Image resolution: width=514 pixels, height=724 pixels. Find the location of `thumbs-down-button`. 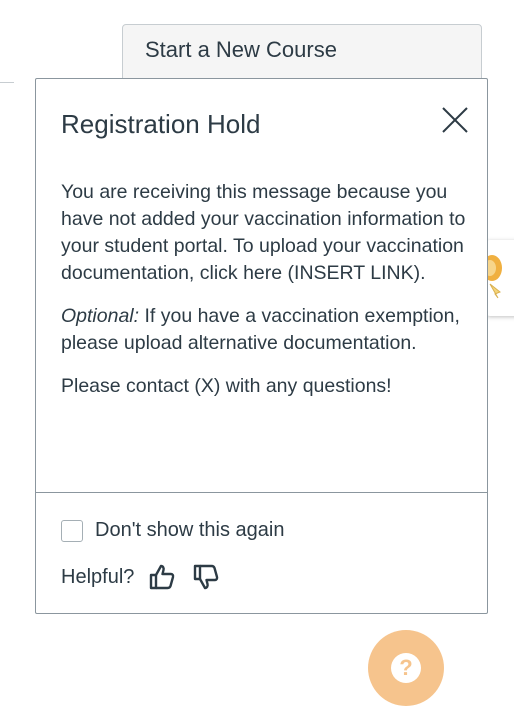

thumbs-down-button is located at coordinates (206, 577).